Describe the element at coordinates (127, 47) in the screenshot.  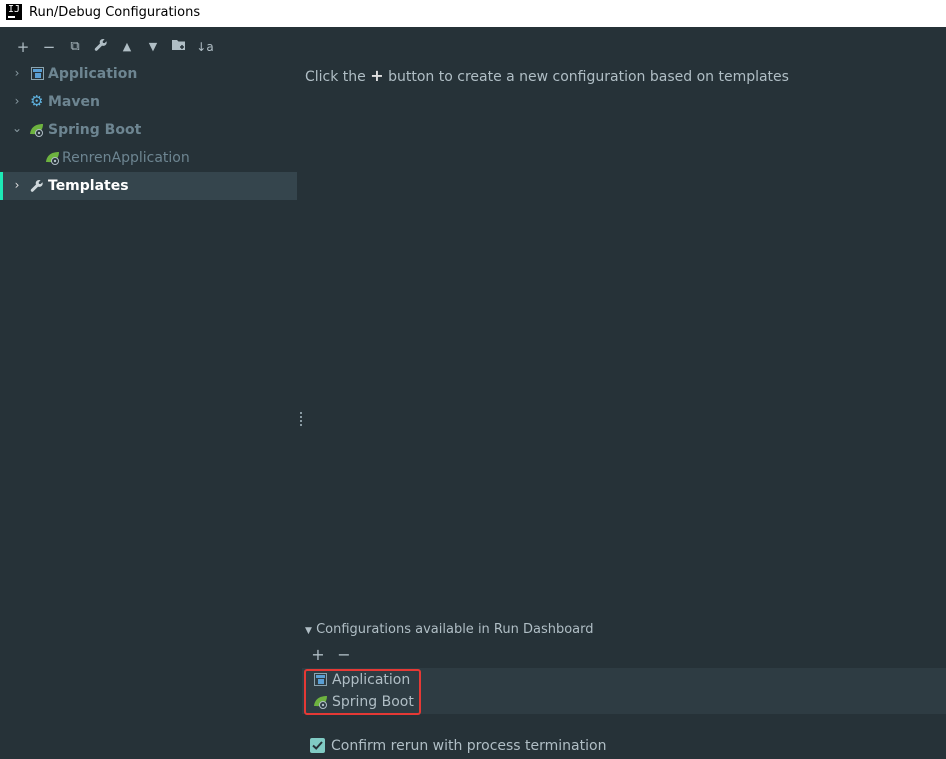
I see `move-up-button: ▲` at that location.